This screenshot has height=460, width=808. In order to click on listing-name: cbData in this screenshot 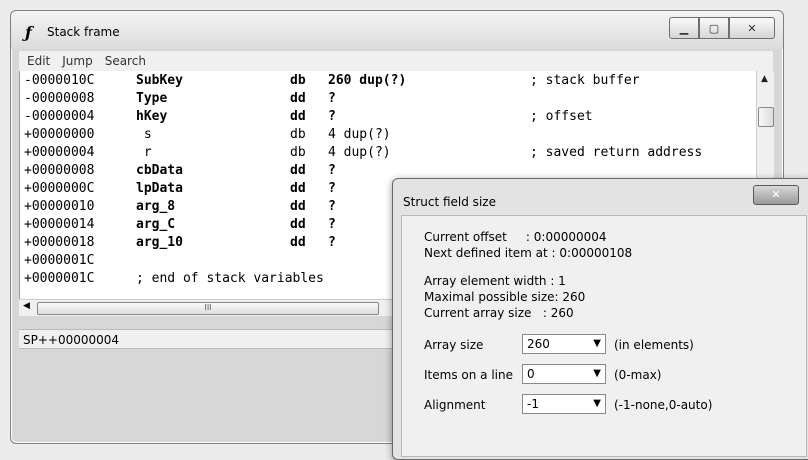, I will do `click(159, 170)`.